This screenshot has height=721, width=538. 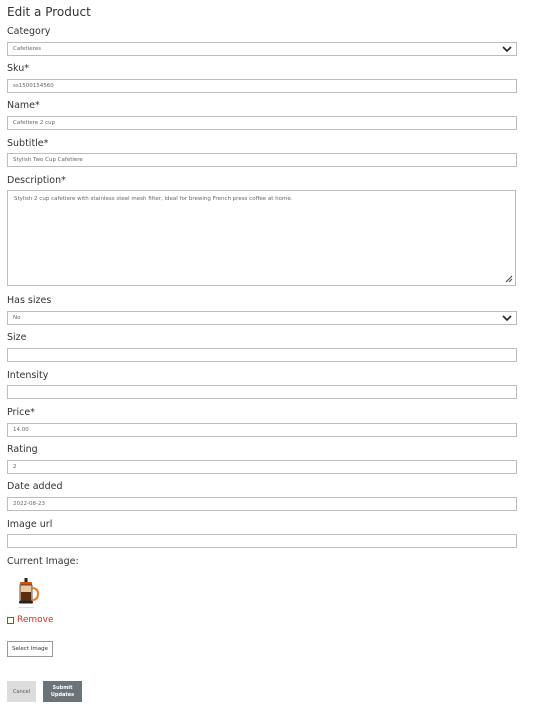 What do you see at coordinates (29, 31) in the screenshot?
I see `category-label: Category` at bounding box center [29, 31].